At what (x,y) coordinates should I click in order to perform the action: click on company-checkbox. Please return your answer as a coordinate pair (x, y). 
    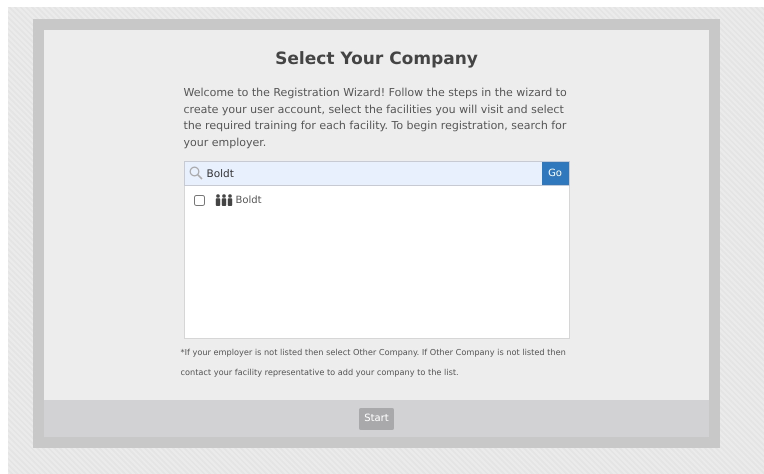
    Looking at the image, I should click on (199, 200).